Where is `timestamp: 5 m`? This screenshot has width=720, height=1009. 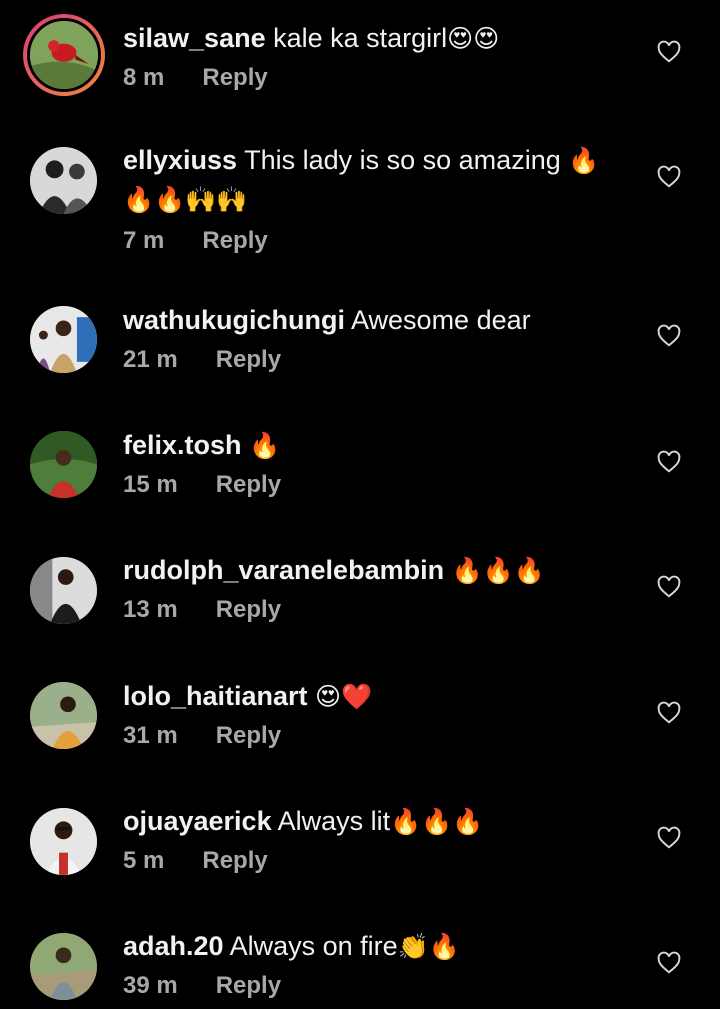
timestamp: 5 m is located at coordinates (144, 860).